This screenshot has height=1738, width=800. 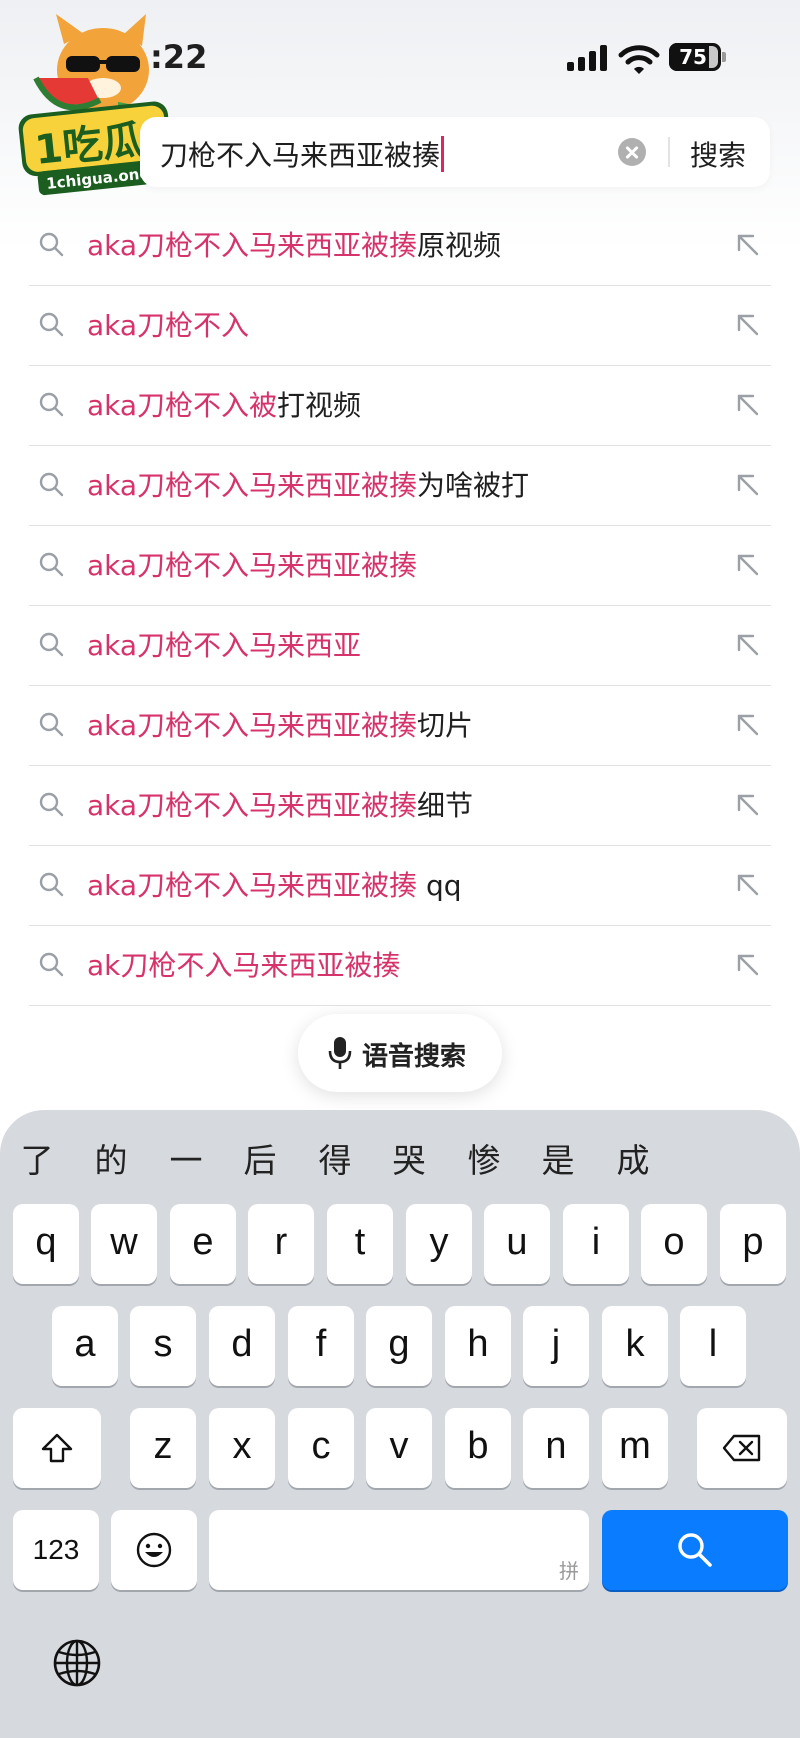 I want to click on backspace-icon, so click(x=741, y=1448).